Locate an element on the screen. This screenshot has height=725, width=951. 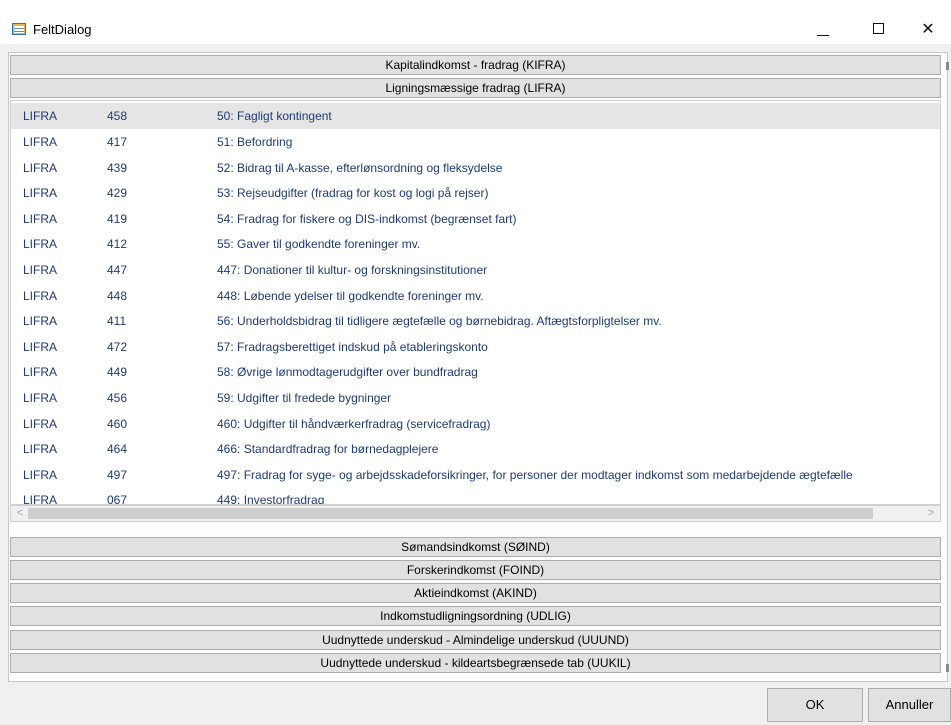
maximize-button is located at coordinates (879, 29).